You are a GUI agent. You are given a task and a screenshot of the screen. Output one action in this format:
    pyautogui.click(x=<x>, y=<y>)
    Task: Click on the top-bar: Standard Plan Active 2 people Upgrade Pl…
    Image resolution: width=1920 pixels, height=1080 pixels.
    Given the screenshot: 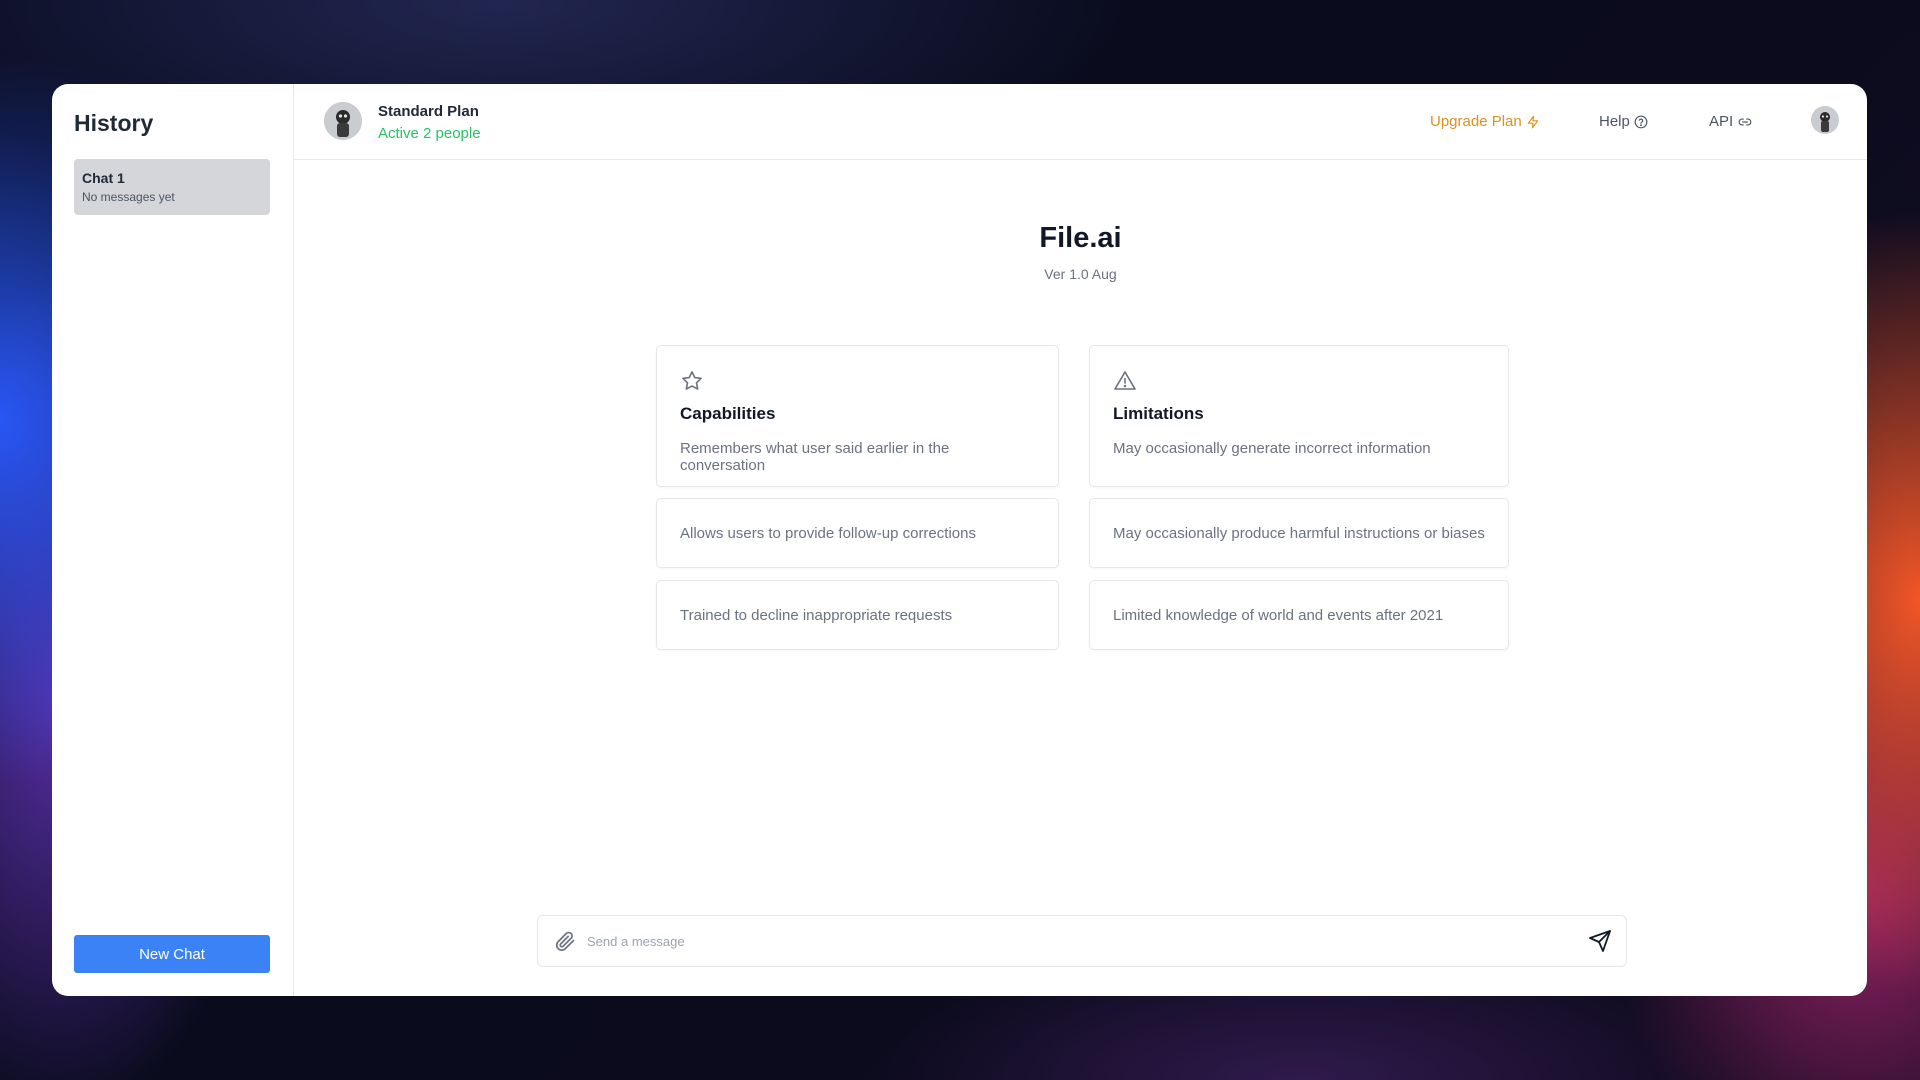 What is the action you would take?
    pyautogui.click(x=1080, y=122)
    